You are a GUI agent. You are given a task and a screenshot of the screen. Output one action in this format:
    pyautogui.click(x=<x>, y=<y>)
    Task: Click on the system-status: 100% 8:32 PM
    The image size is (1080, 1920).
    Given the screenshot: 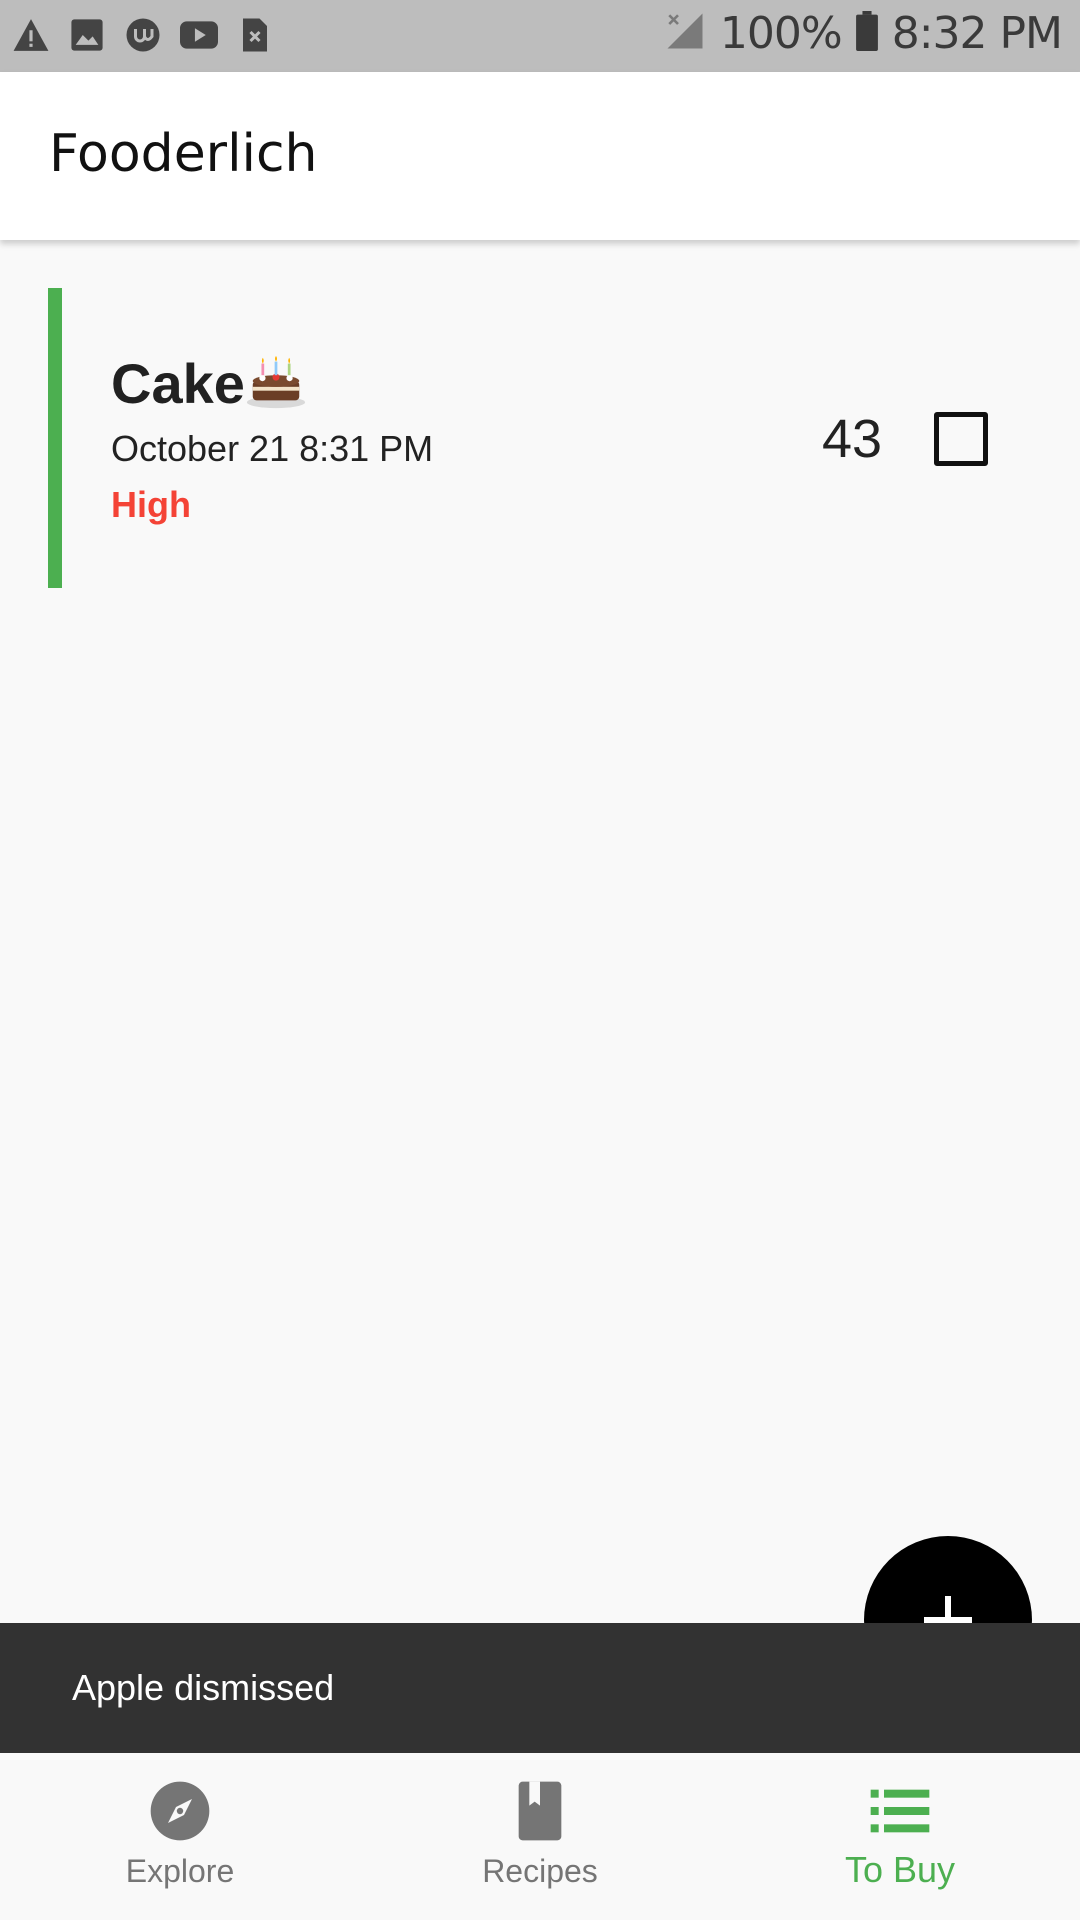 What is the action you would take?
    pyautogui.click(x=863, y=33)
    